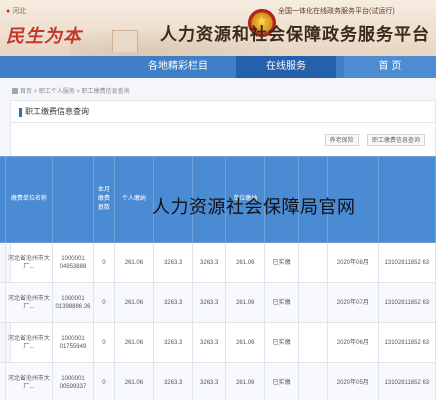 This screenshot has width=436, height=400. Describe the element at coordinates (352, 302) in the screenshot. I see `table-cell: 2020年07月` at that location.